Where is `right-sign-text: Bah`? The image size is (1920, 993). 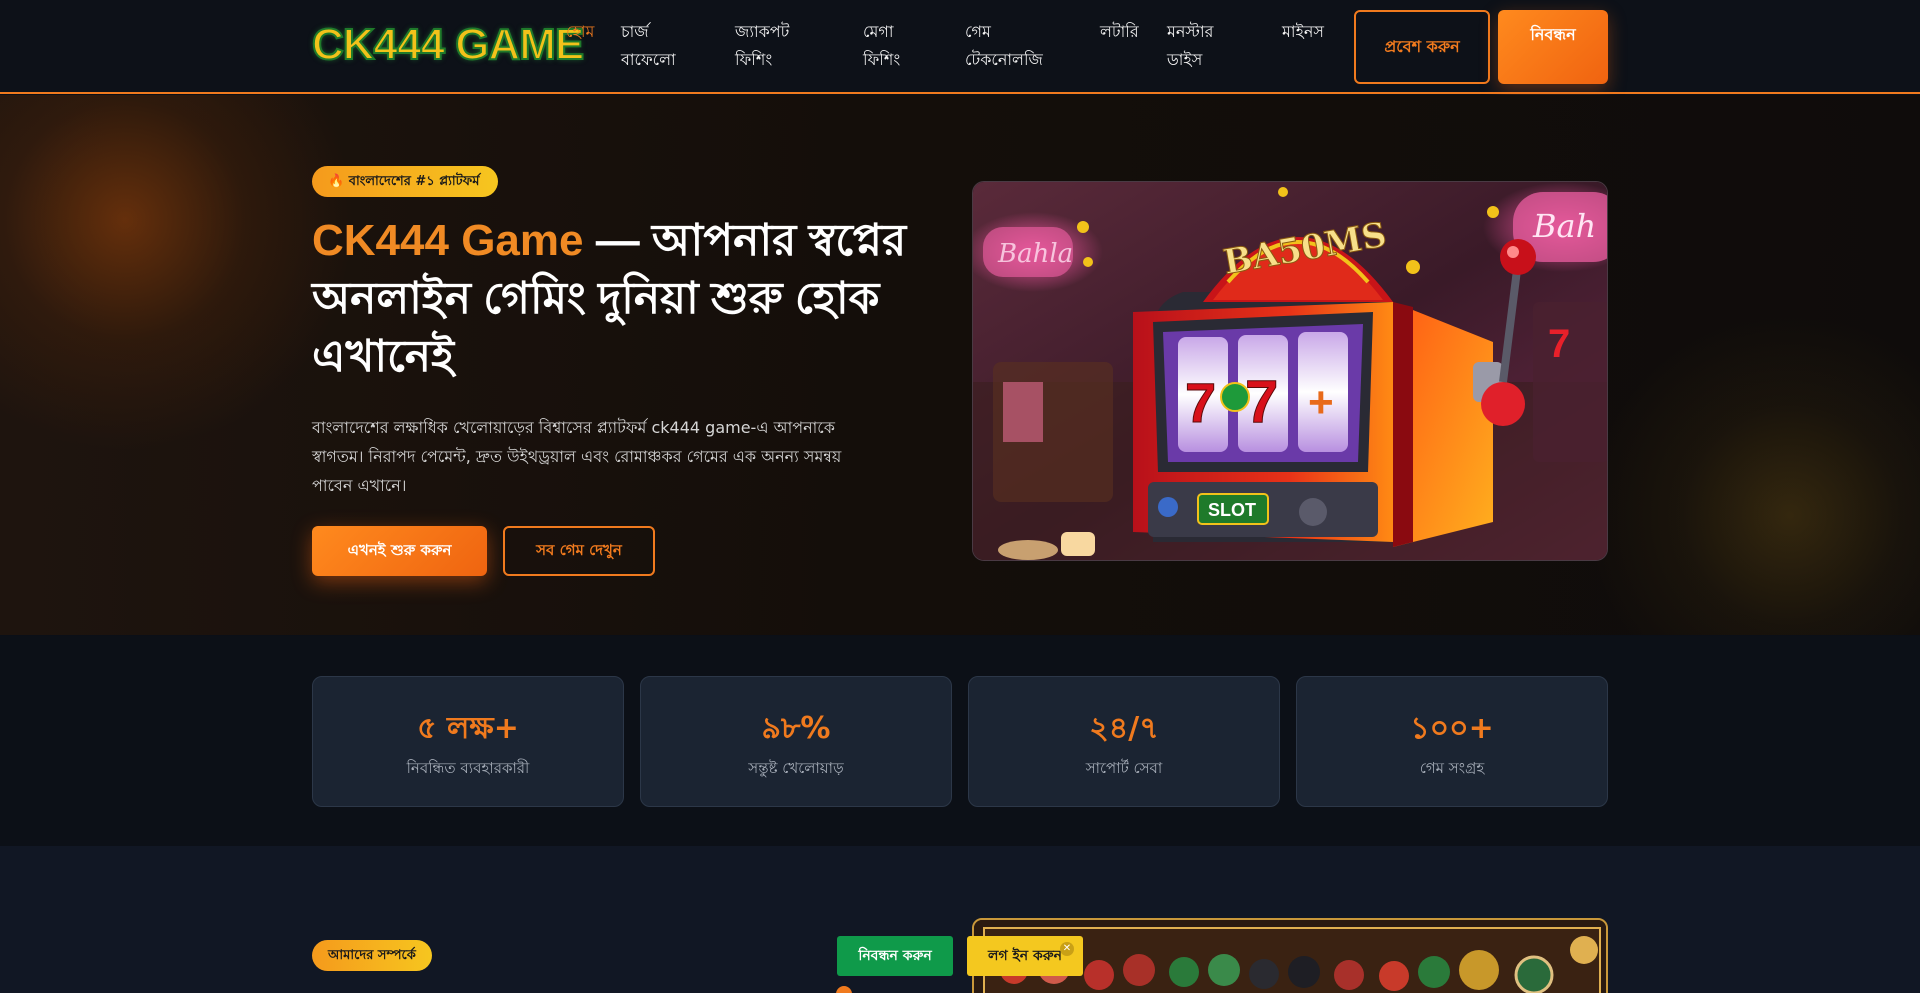
right-sign-text: Bah is located at coordinates (1564, 226).